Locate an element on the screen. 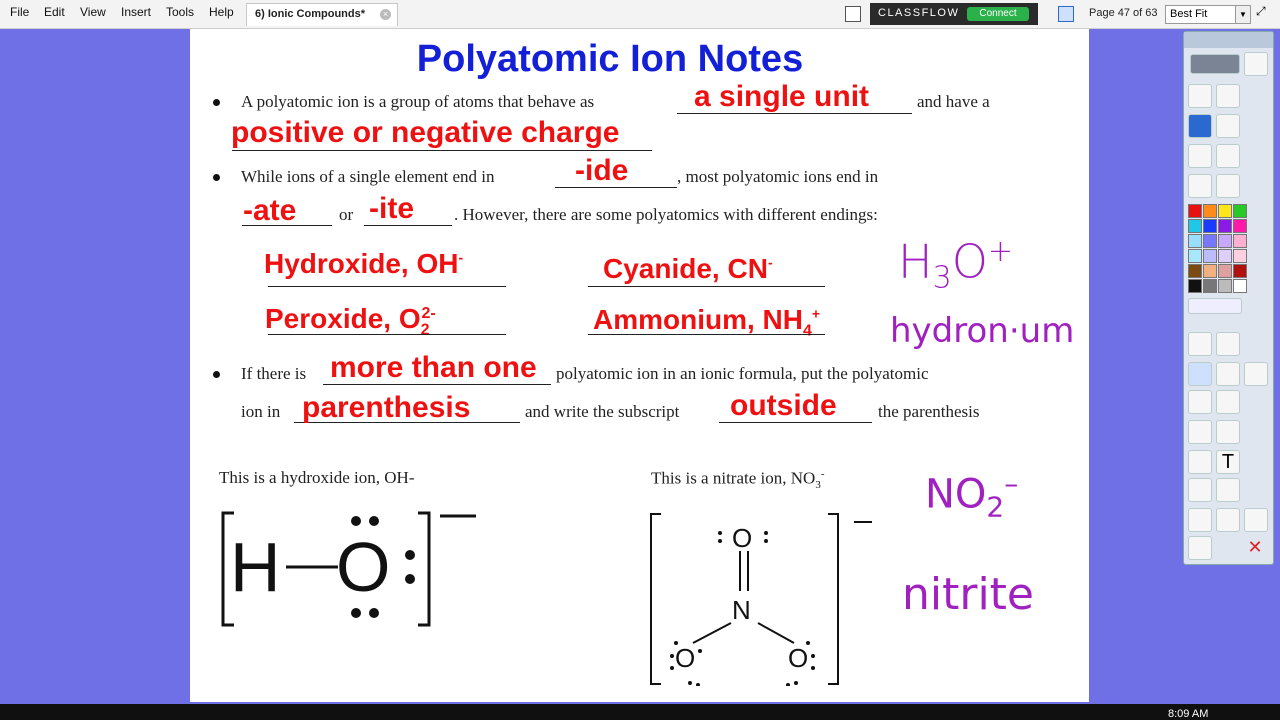 This screenshot has height=720, width=1280. bullet1-text-end: and have a is located at coordinates (953, 101).